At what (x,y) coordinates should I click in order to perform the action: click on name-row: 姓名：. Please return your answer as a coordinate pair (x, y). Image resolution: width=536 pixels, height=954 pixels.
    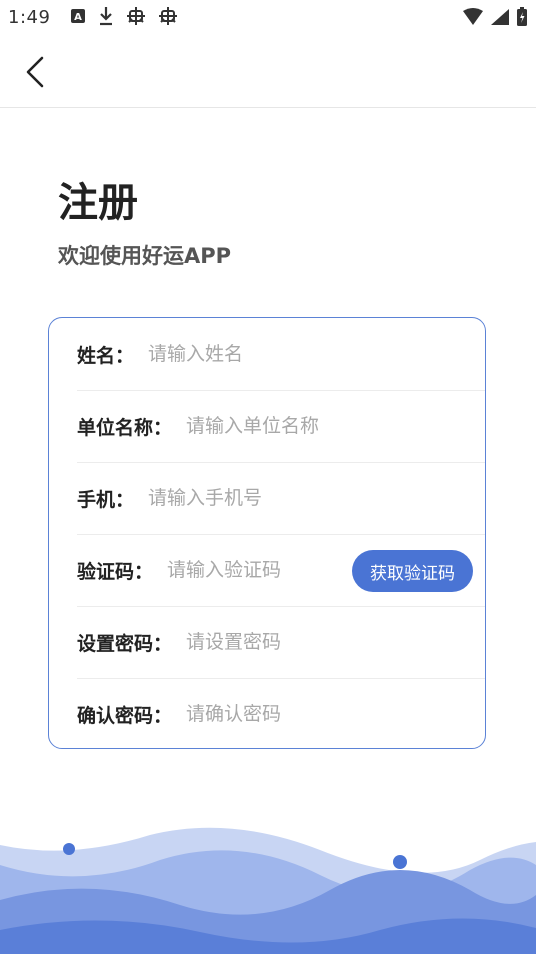
    Looking at the image, I should click on (281, 354).